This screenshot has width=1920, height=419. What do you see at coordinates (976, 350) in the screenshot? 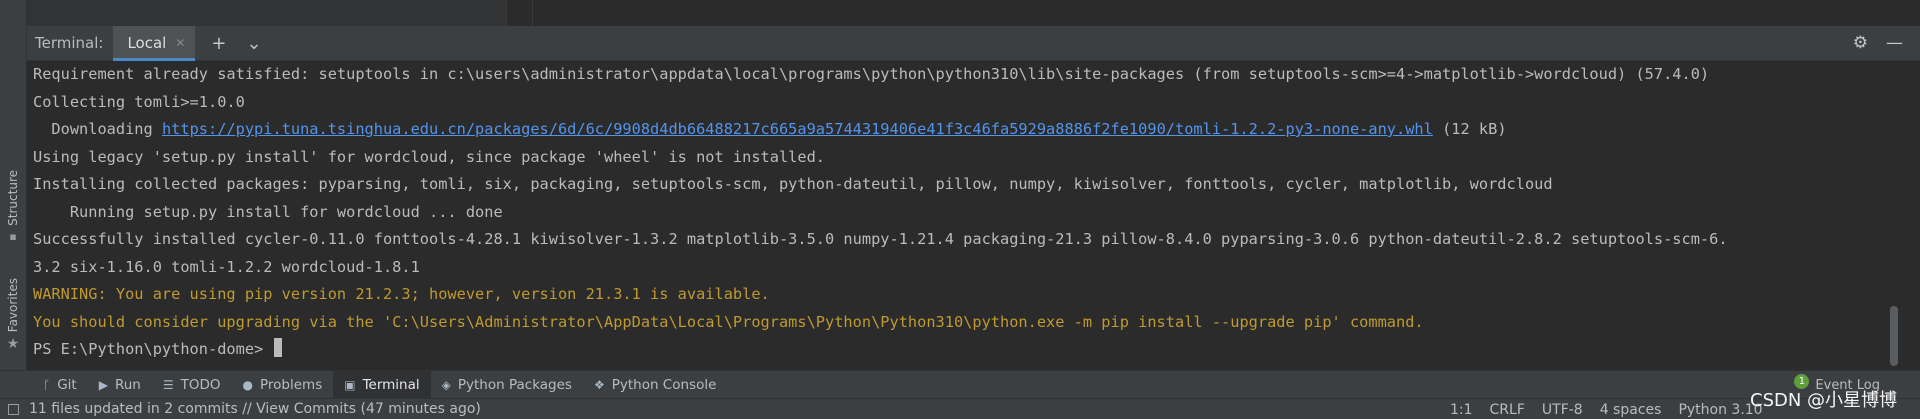
I see `prompt-line: PS E:\Python\python-dome>` at bounding box center [976, 350].